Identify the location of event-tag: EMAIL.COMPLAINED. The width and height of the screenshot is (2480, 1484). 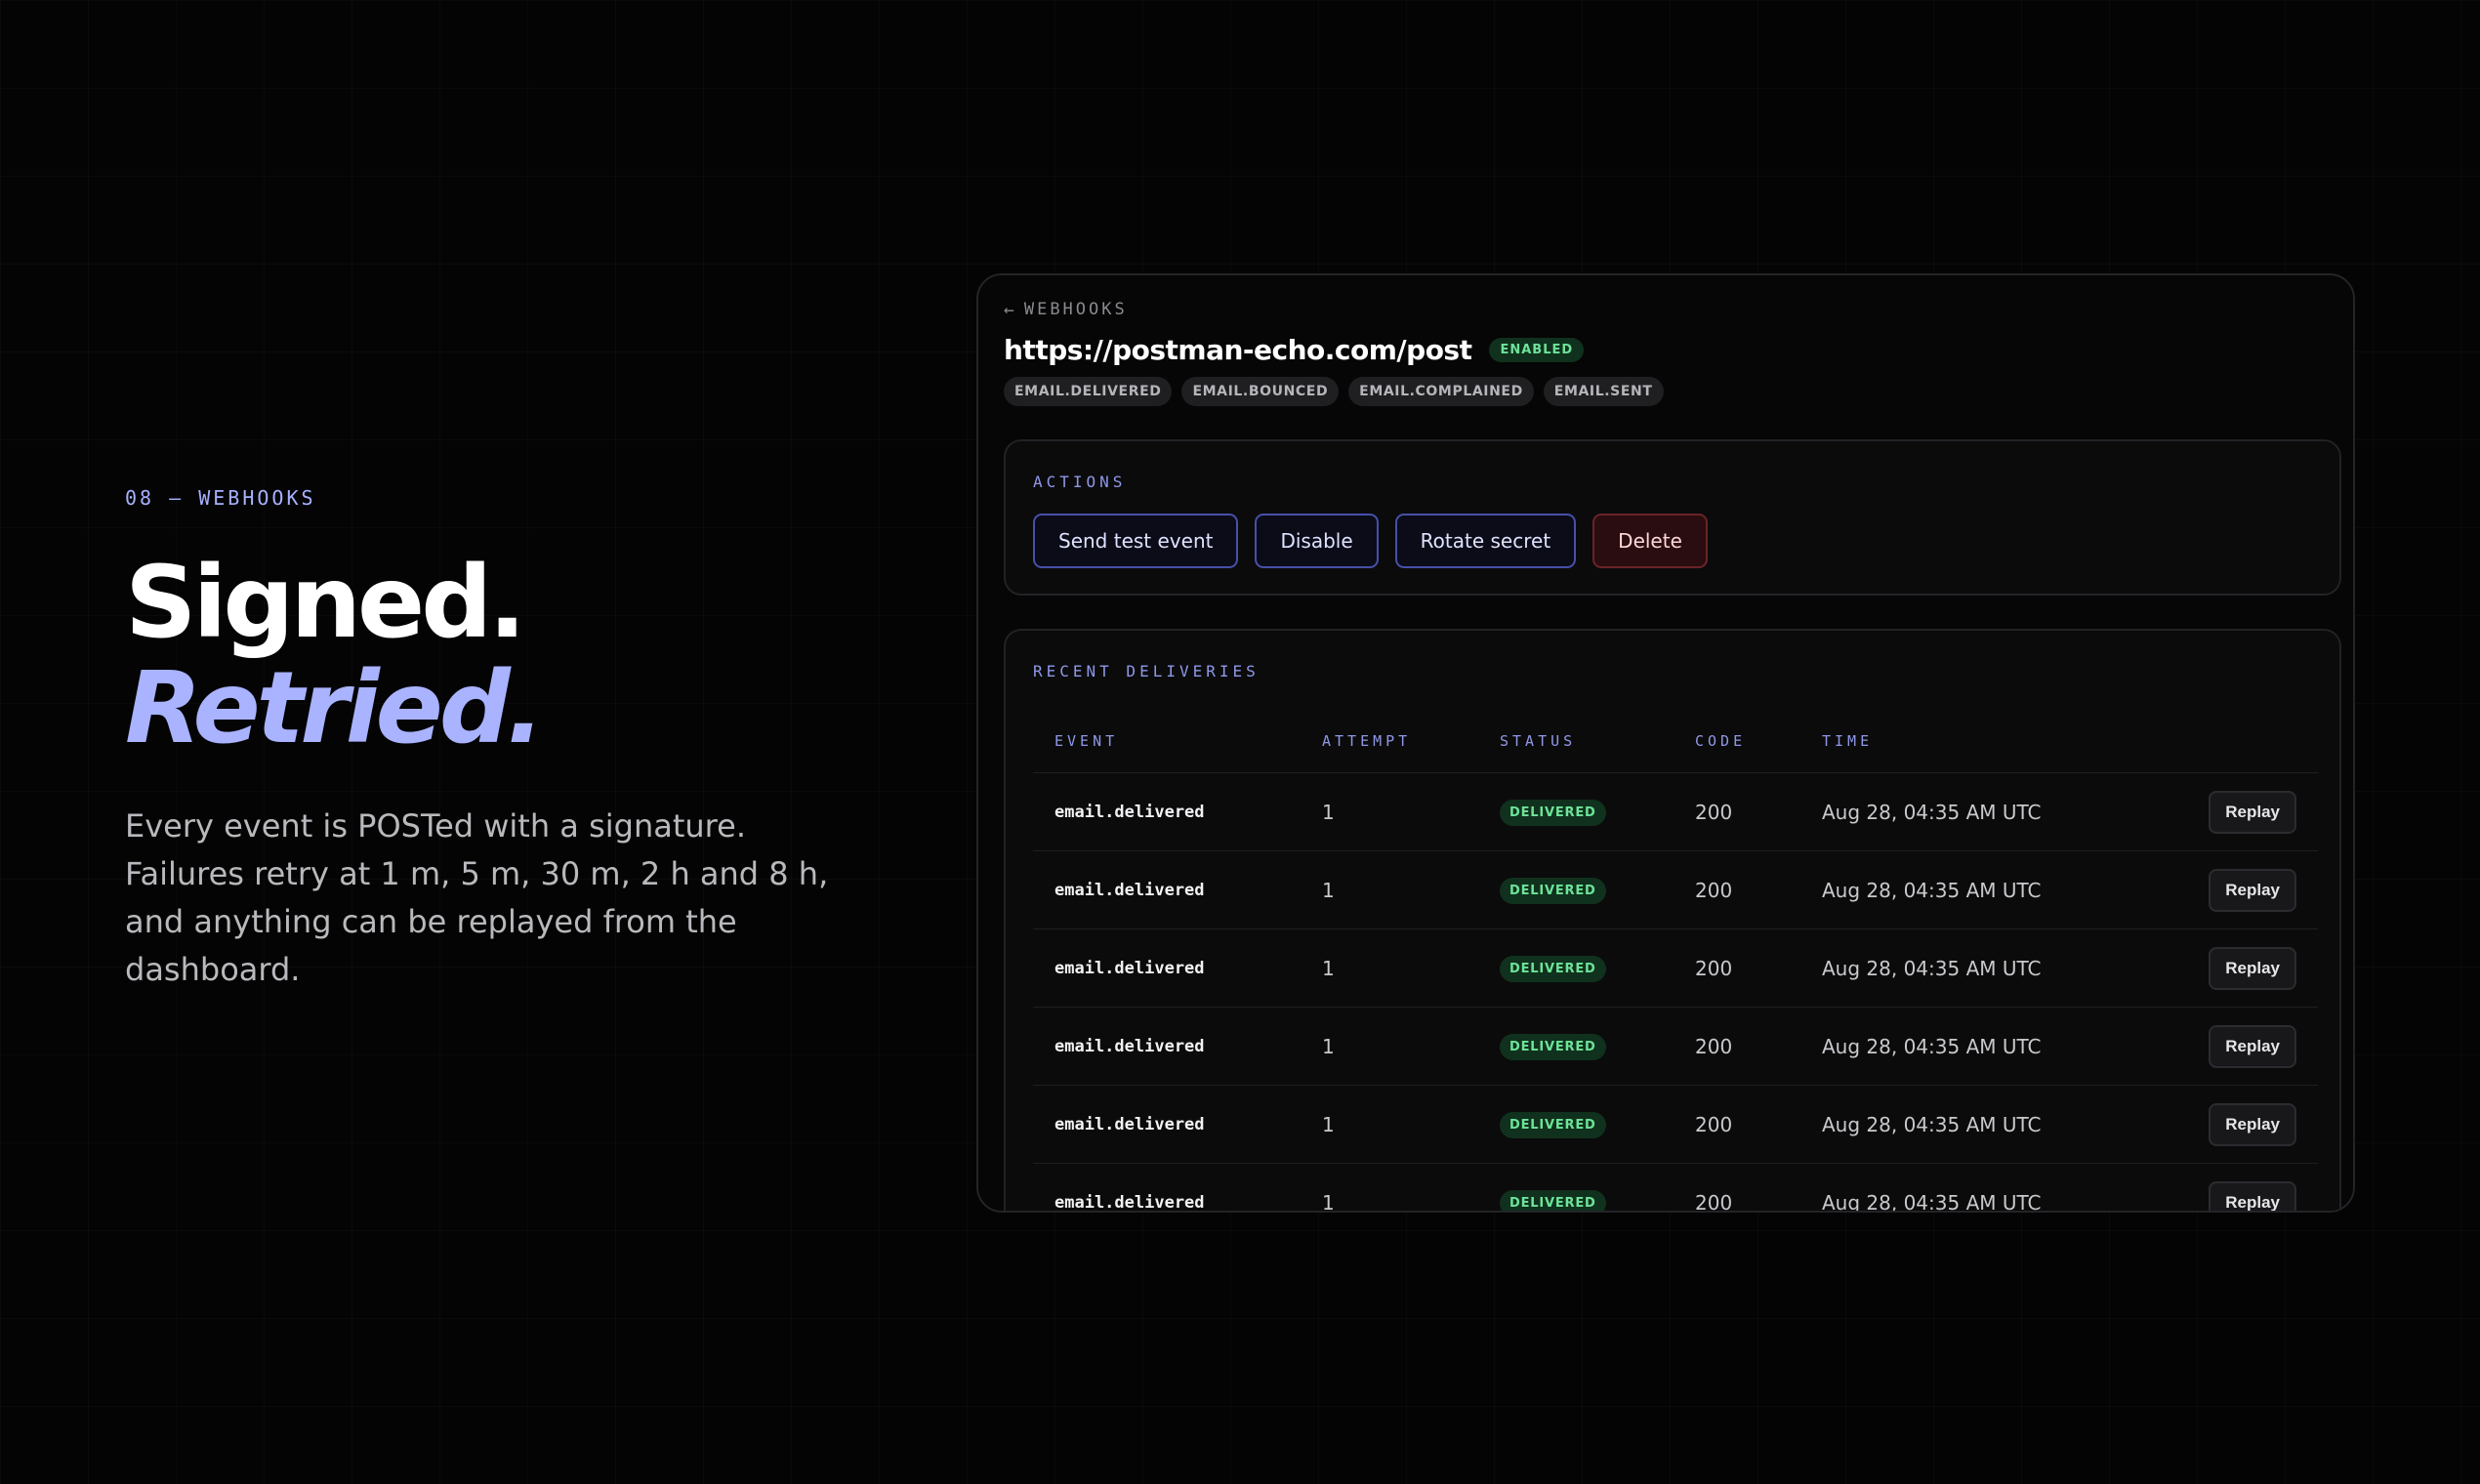
(1441, 392).